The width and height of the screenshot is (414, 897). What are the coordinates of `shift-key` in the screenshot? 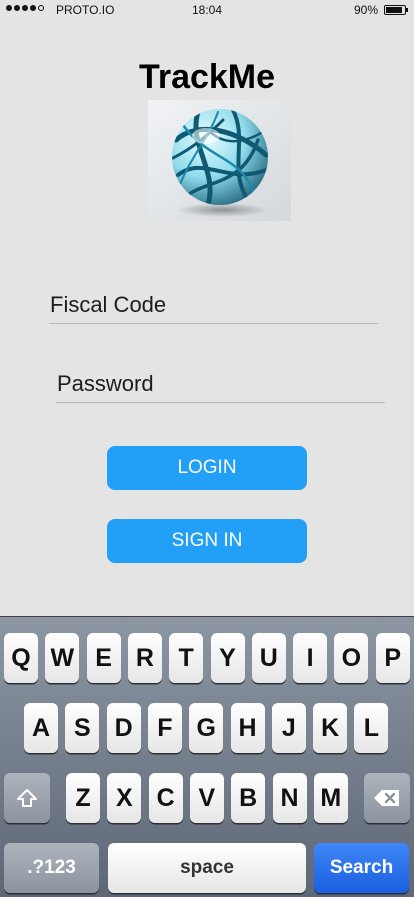 It's located at (27, 798).